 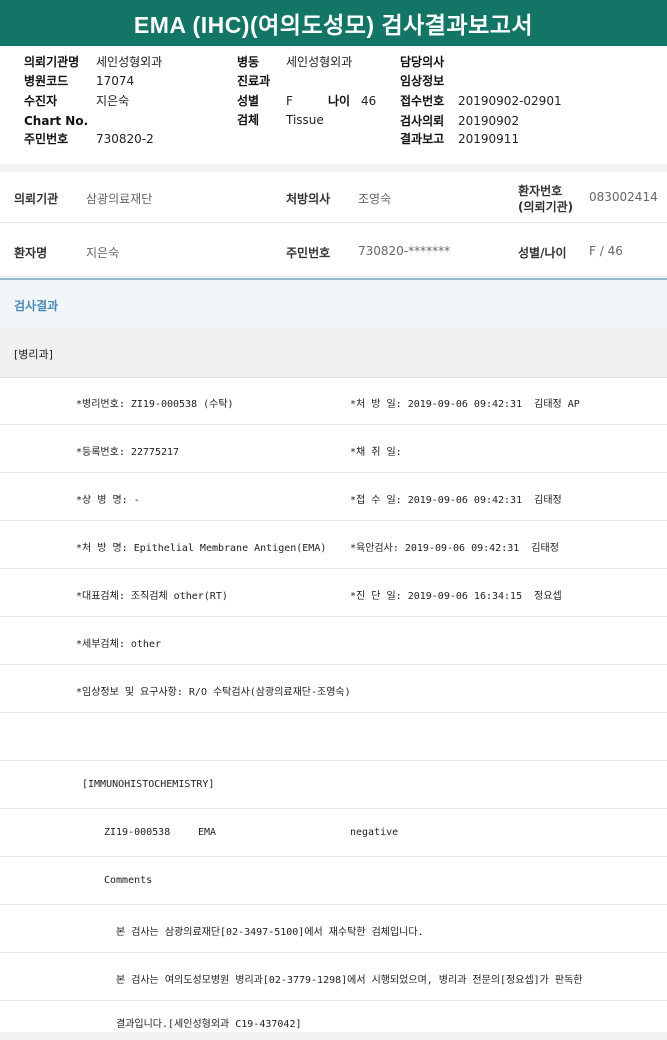 I want to click on report-line-blank, so click(x=333, y=737).